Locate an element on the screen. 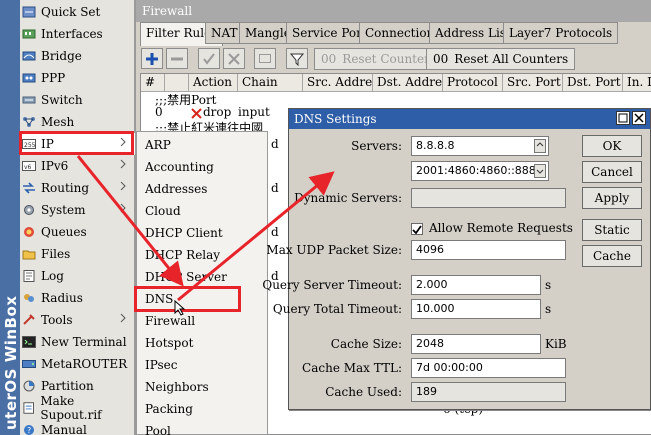 The width and height of the screenshot is (651, 435). filter-button is located at coordinates (297, 58).